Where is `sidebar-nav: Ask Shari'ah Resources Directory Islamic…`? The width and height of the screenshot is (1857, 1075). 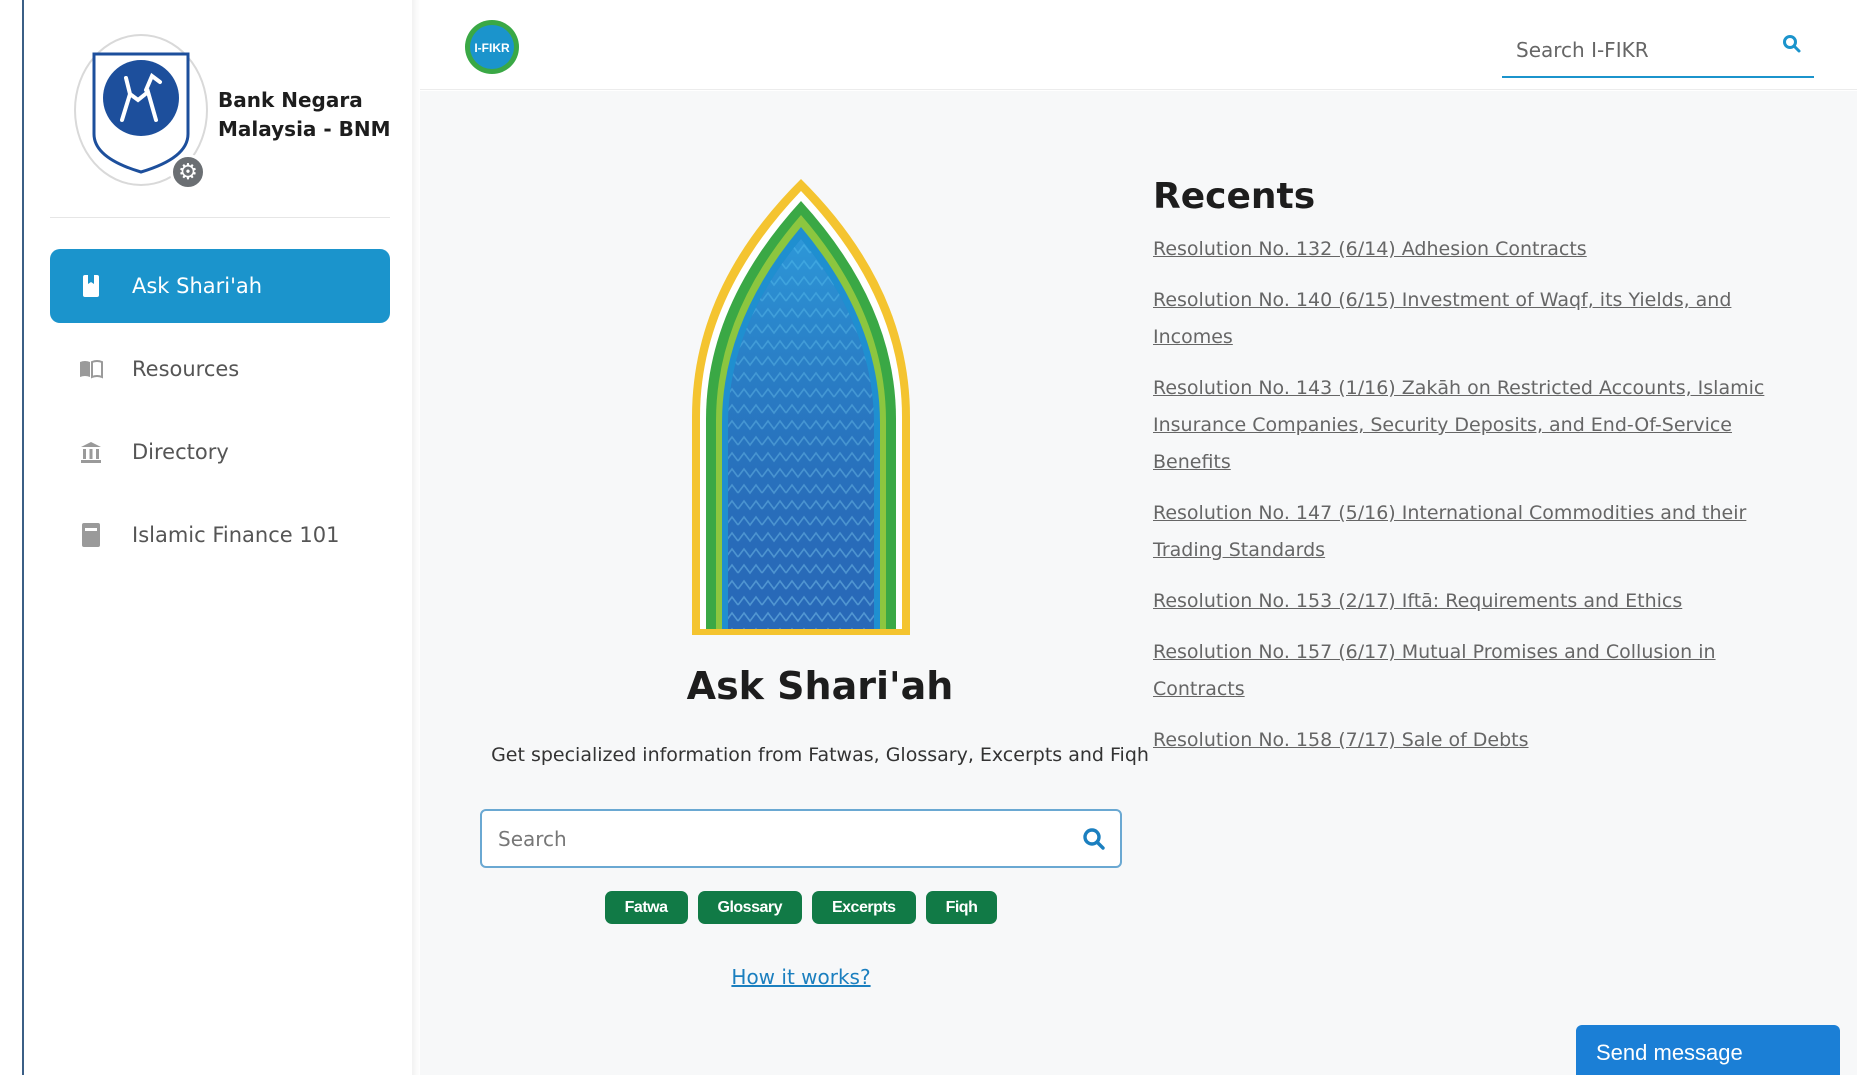 sidebar-nav: Ask Shari'ah Resources Directory Islamic… is located at coordinates (220, 415).